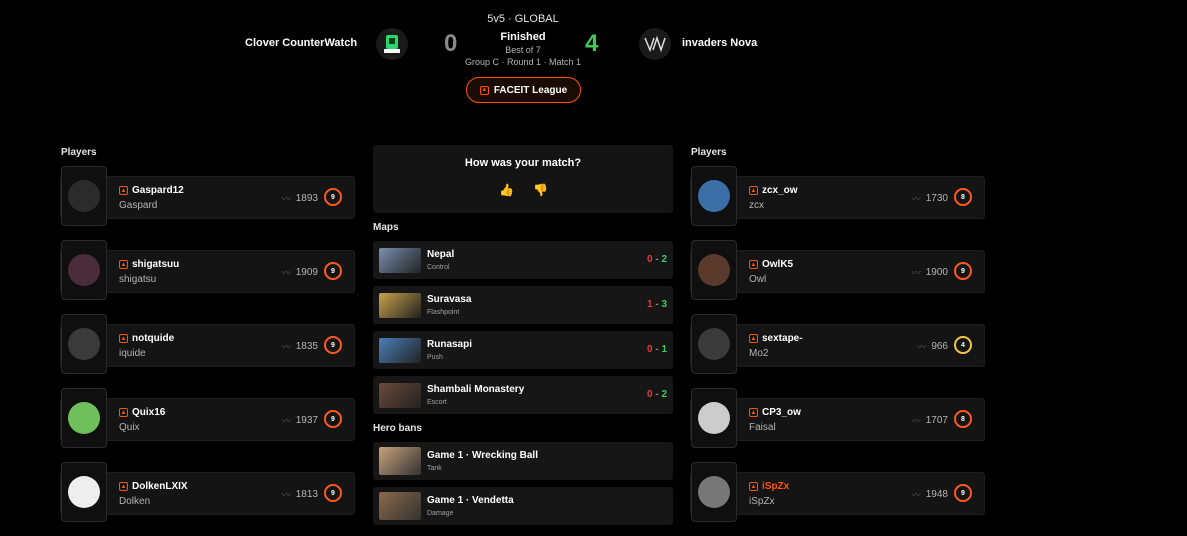 The width and height of the screenshot is (1187, 536). I want to click on map-score: 0 - 1, so click(657, 349).